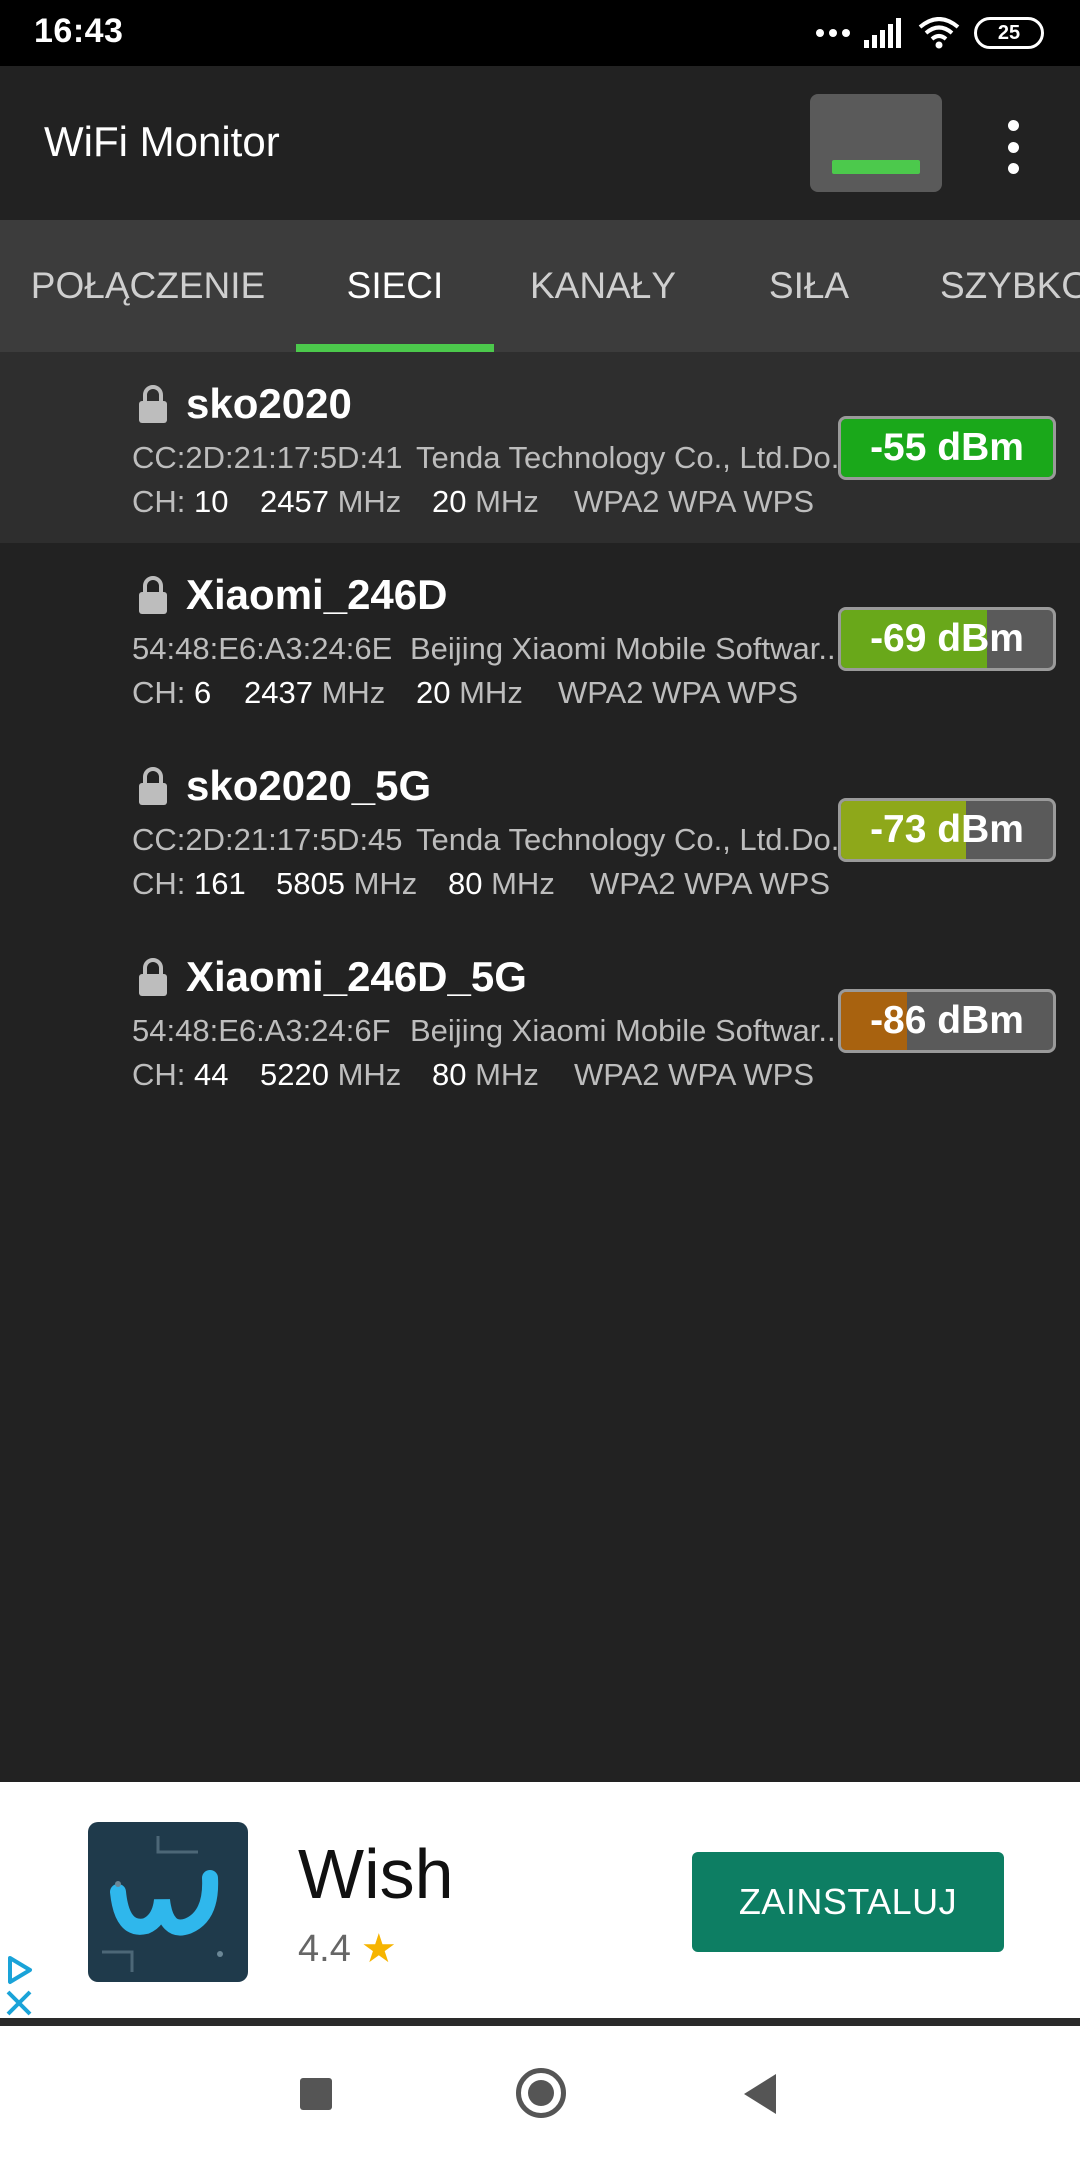 The image size is (1080, 2160). I want to click on signal-value: -55 dBm, so click(947, 447).